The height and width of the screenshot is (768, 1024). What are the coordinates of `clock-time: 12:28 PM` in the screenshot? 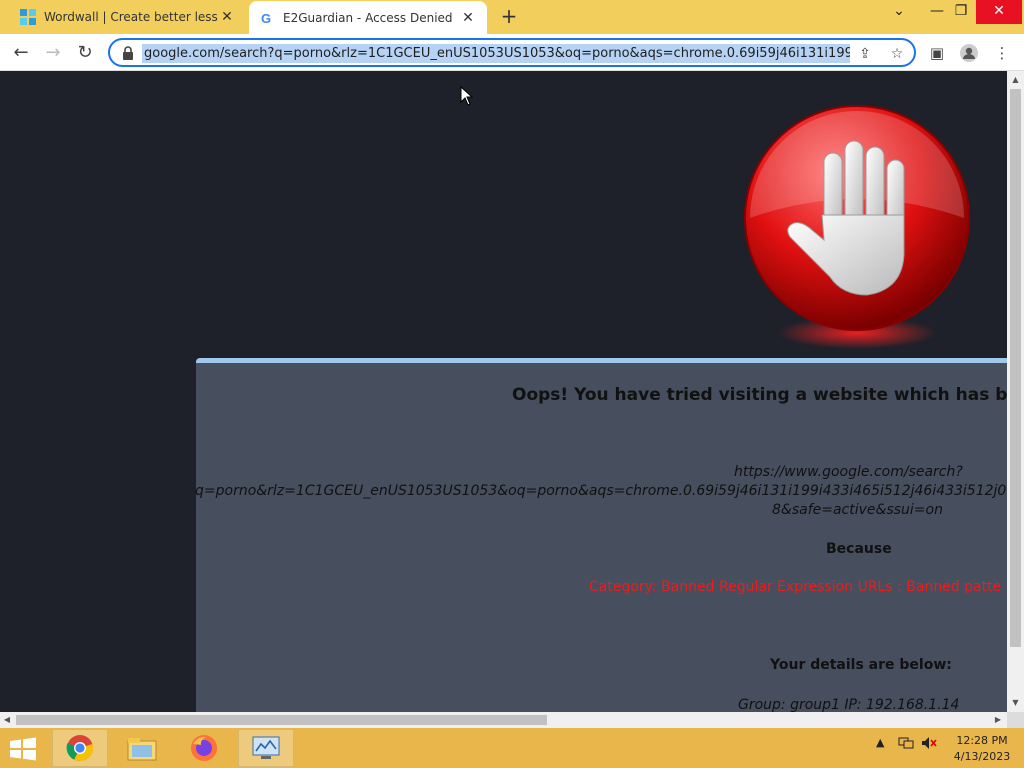 It's located at (982, 740).